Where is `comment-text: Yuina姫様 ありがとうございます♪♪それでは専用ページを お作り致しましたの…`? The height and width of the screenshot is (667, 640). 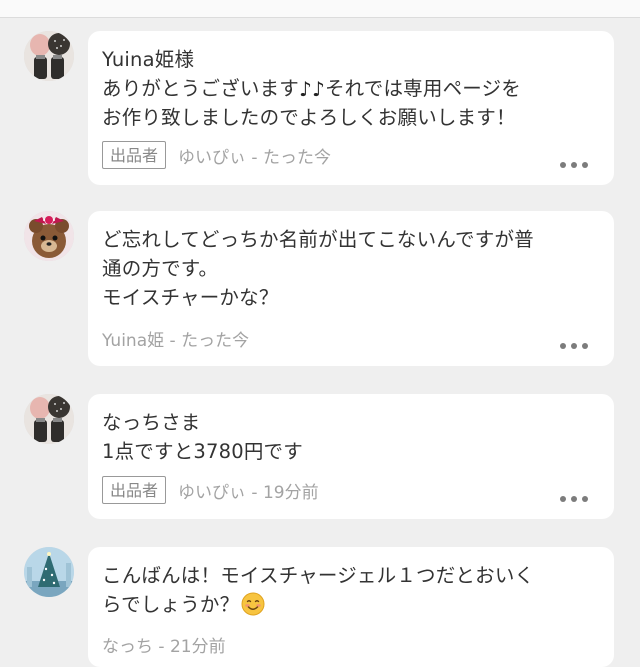
comment-text: Yuina姫様 ありがとうございます♪♪それでは専用ページを お作り致しましたの… is located at coordinates (311, 88).